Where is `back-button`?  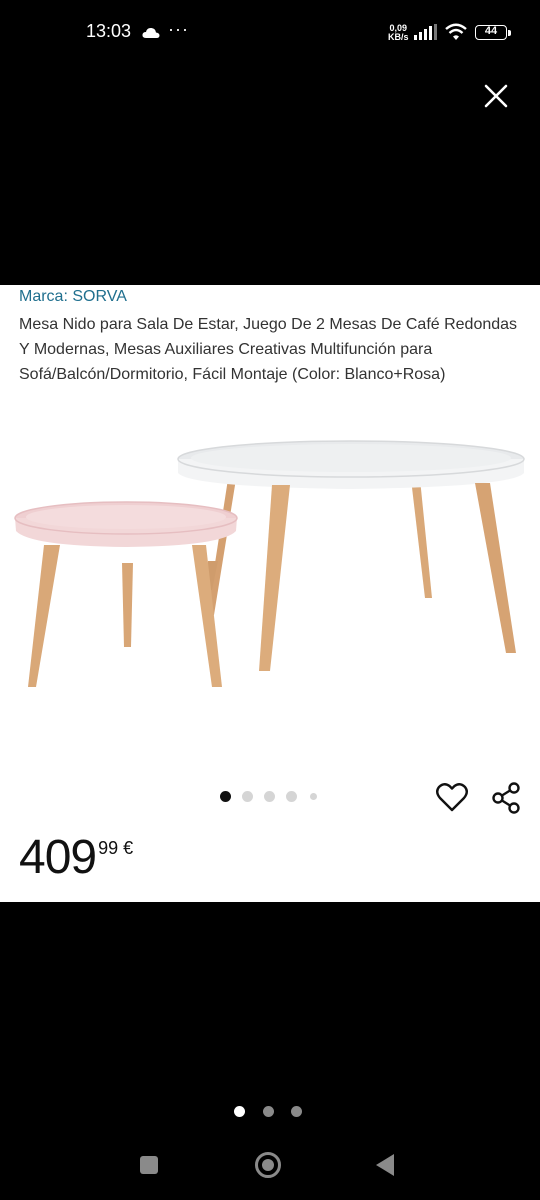 back-button is located at coordinates (385, 1165).